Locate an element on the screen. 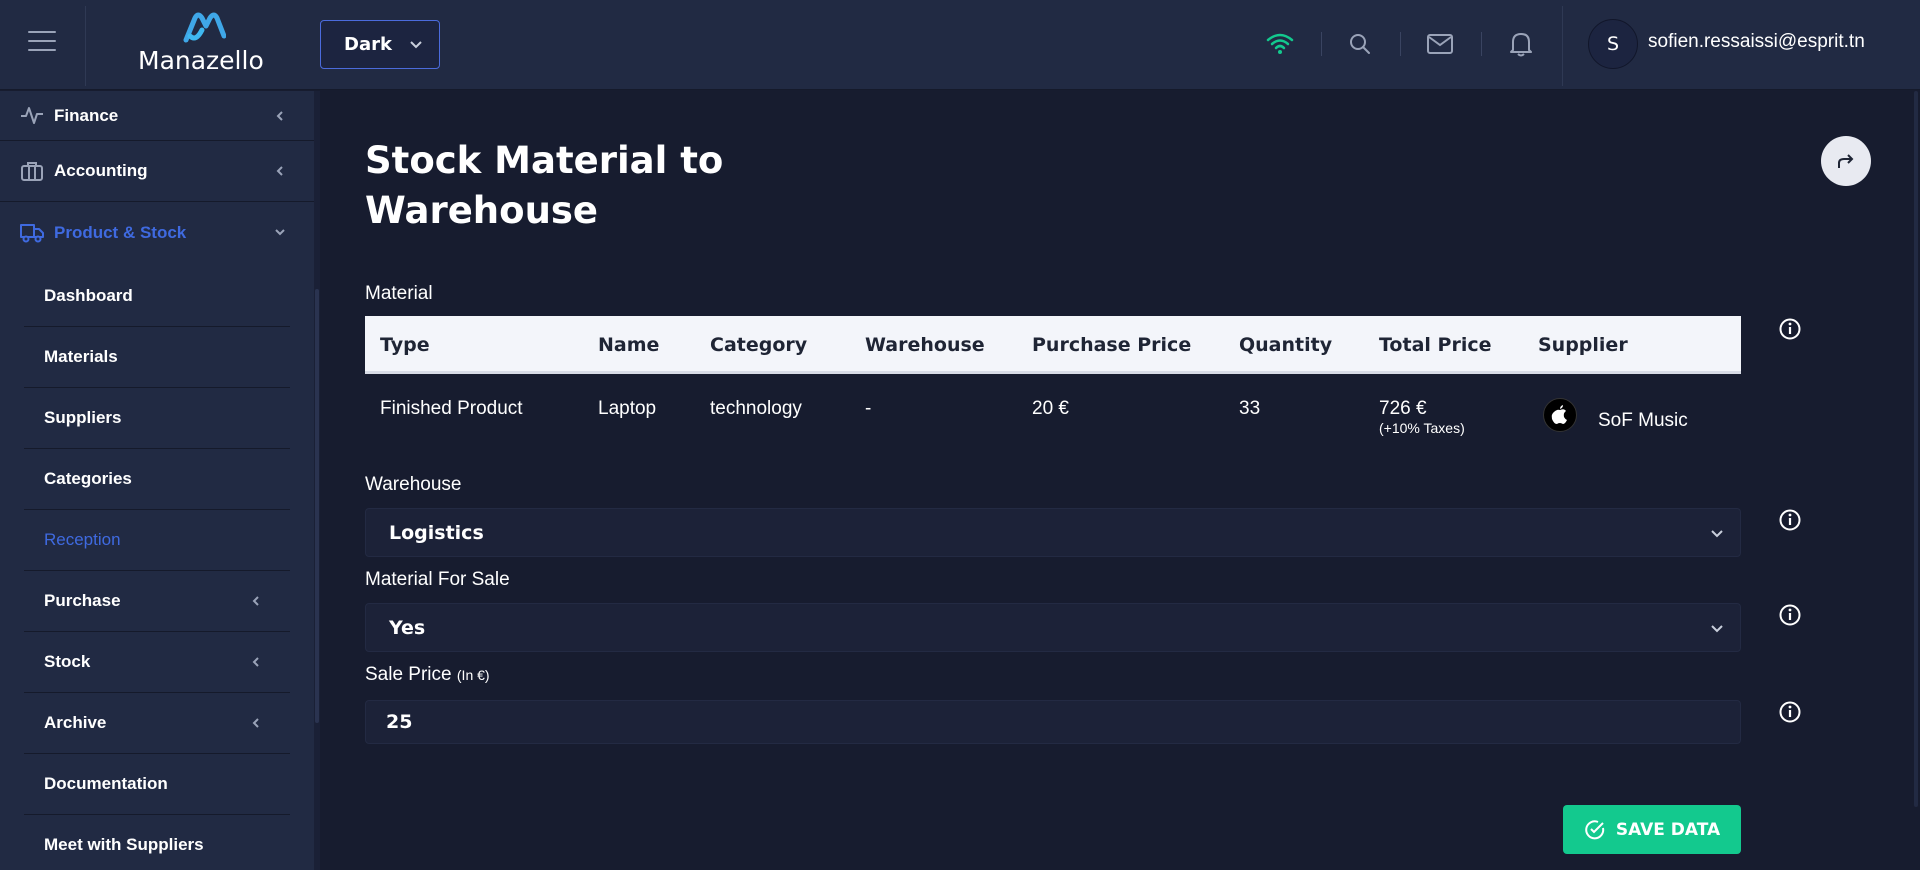 This screenshot has height=870, width=1920. main-scrollbar is located at coordinates (1916, 480).